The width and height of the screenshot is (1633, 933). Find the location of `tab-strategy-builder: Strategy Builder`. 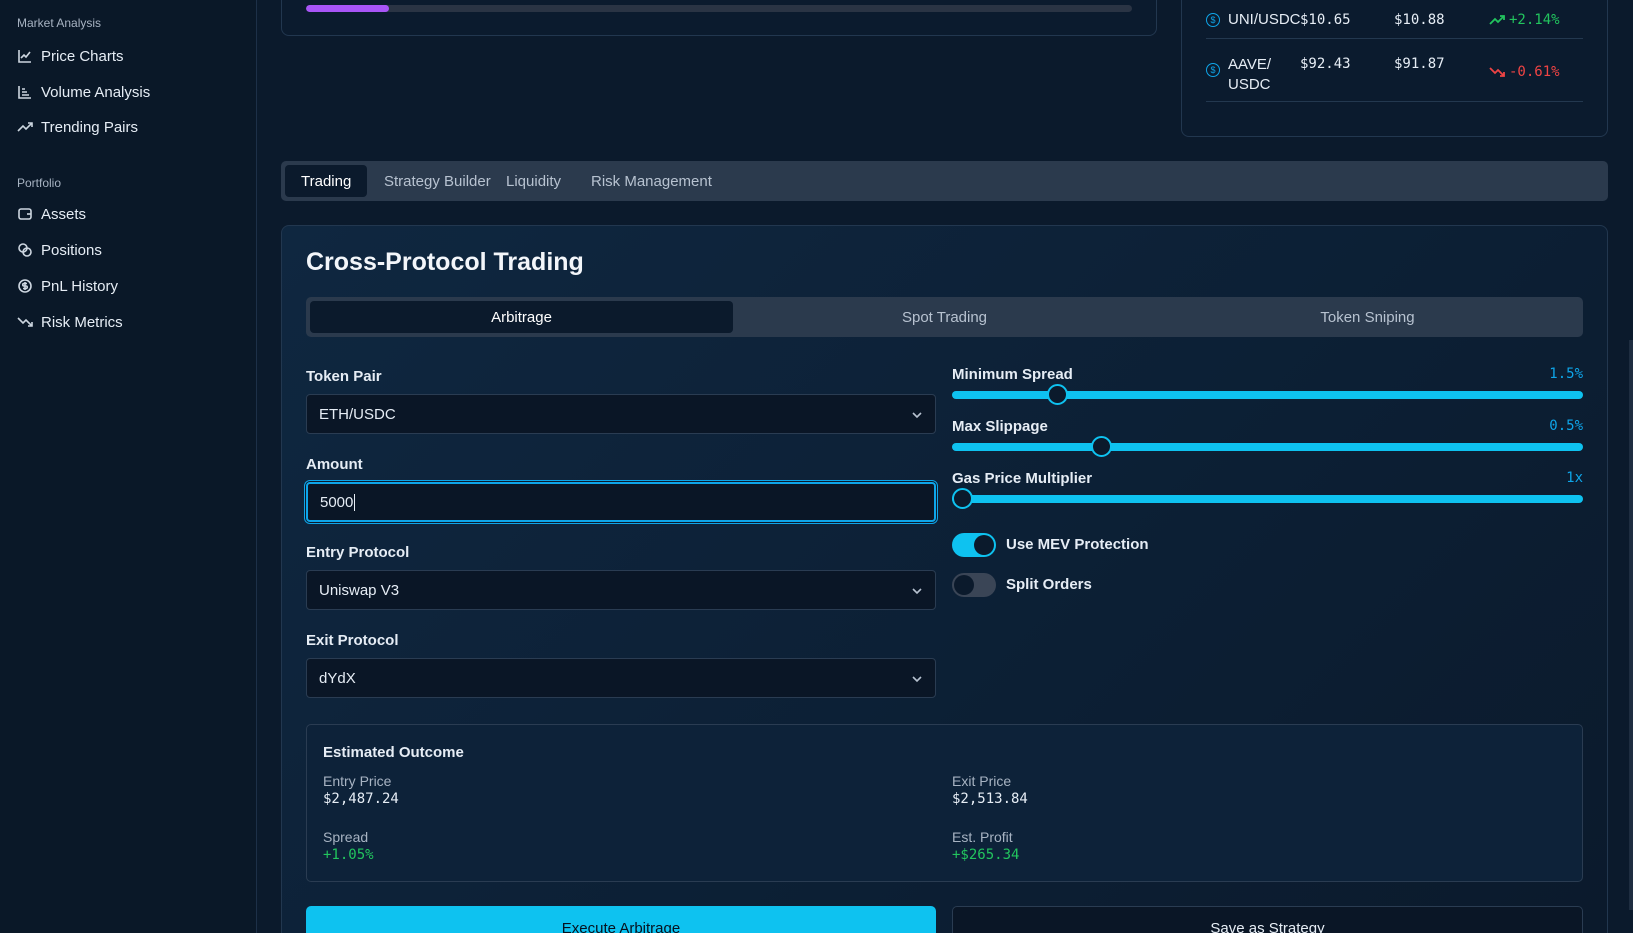

tab-strategy-builder: Strategy Builder is located at coordinates (437, 181).